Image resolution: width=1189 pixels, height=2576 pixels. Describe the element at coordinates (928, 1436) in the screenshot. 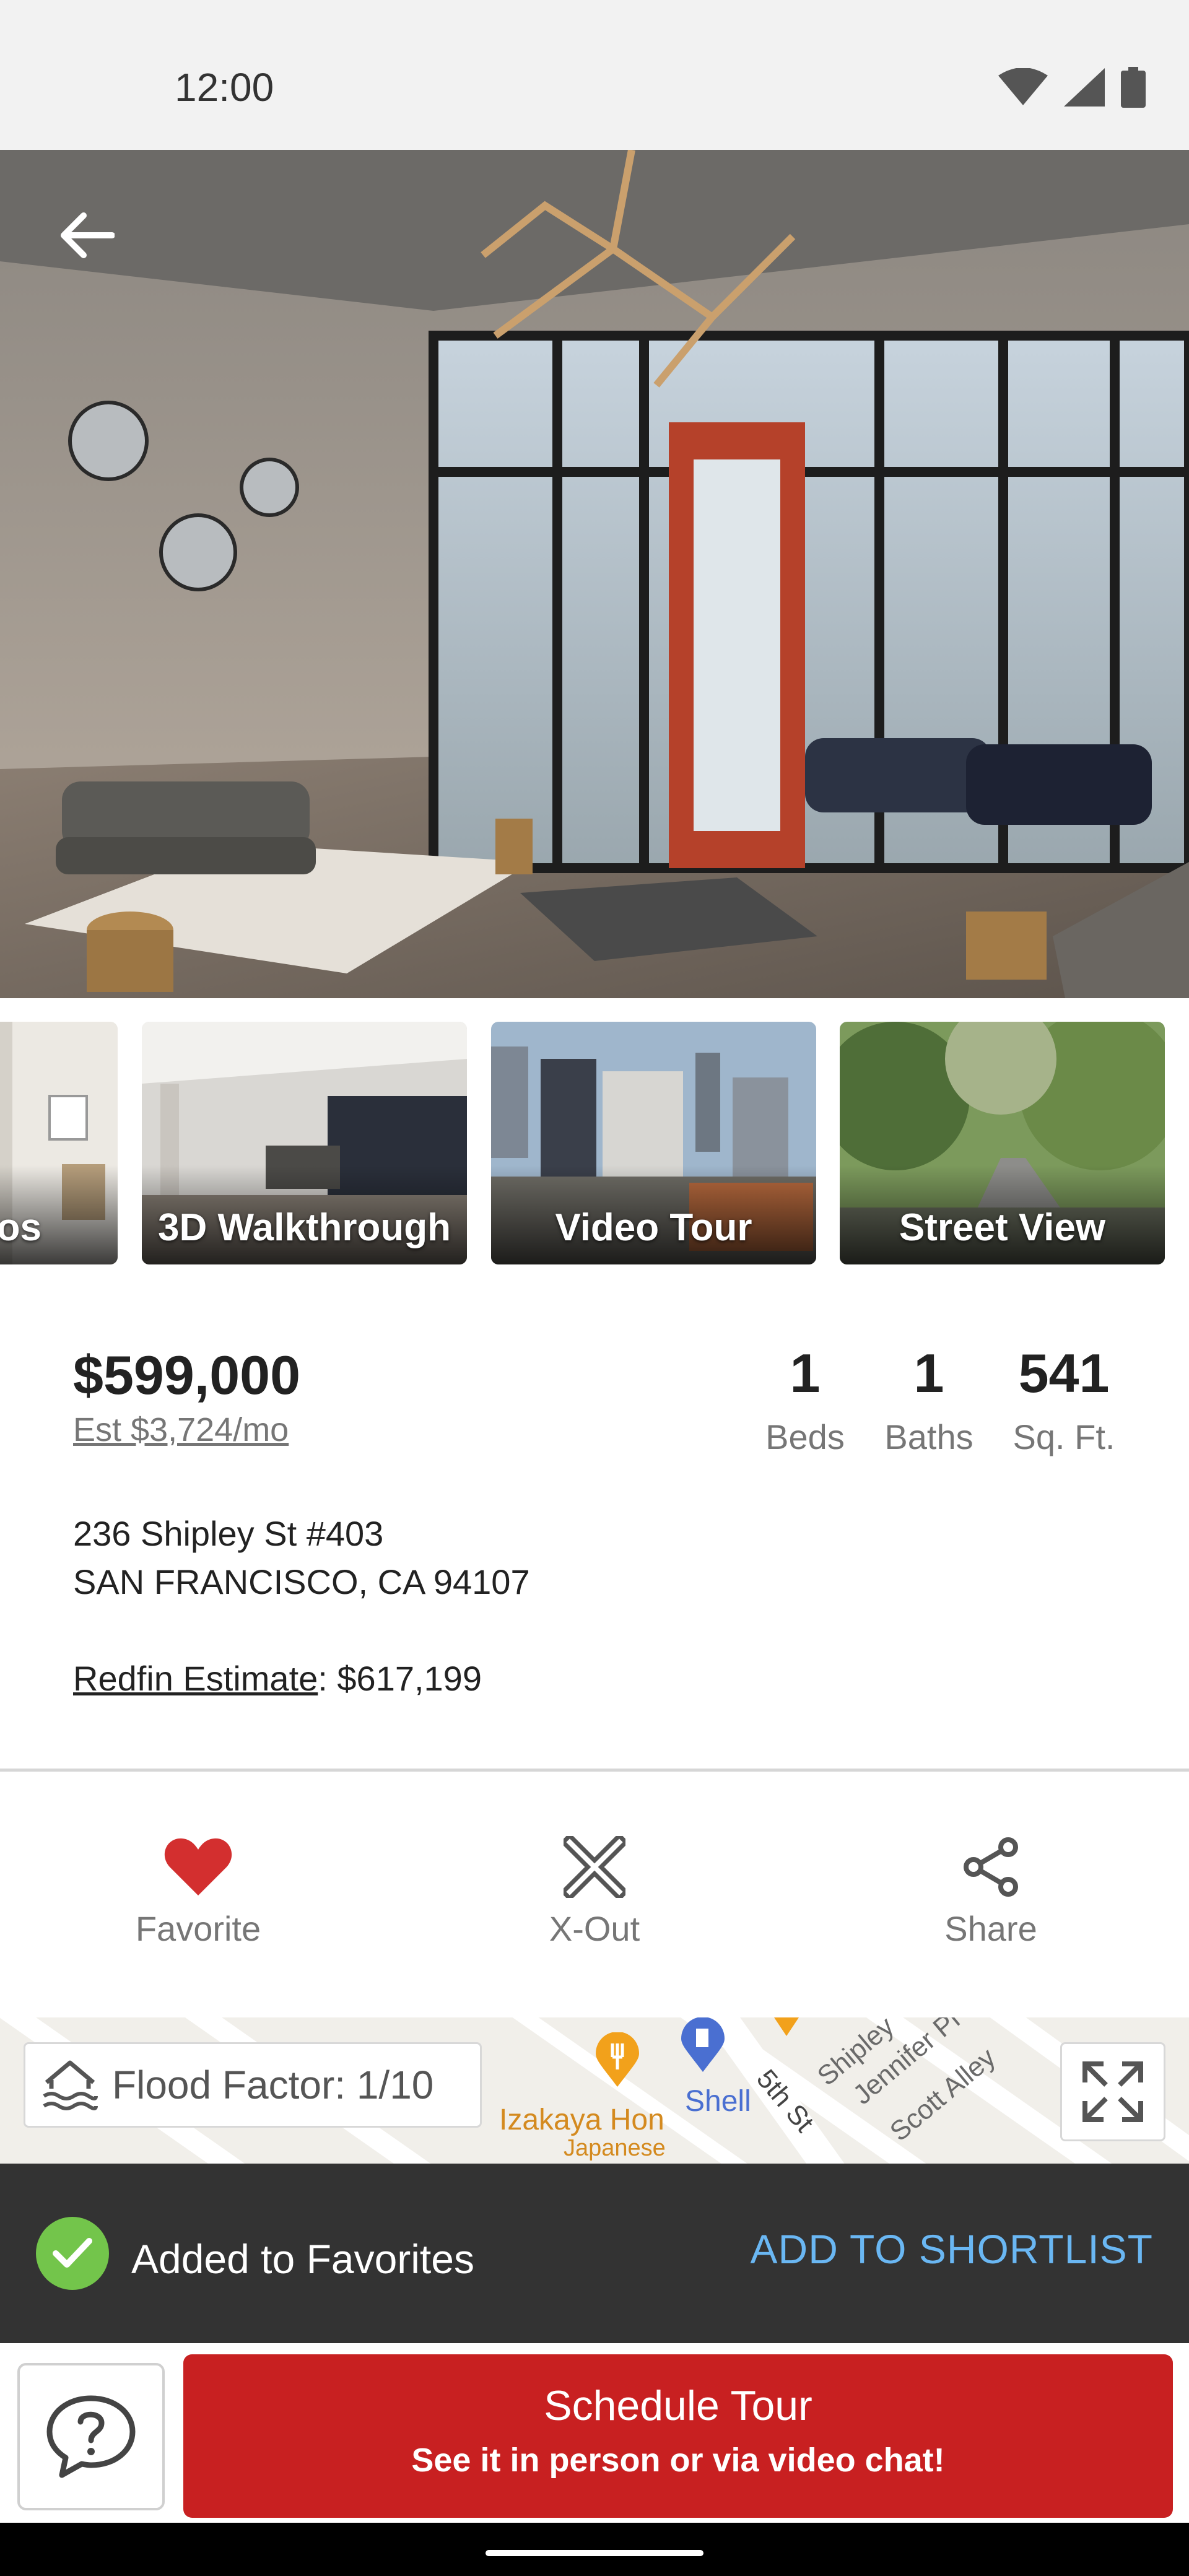

I see `baths-label: Baths` at that location.